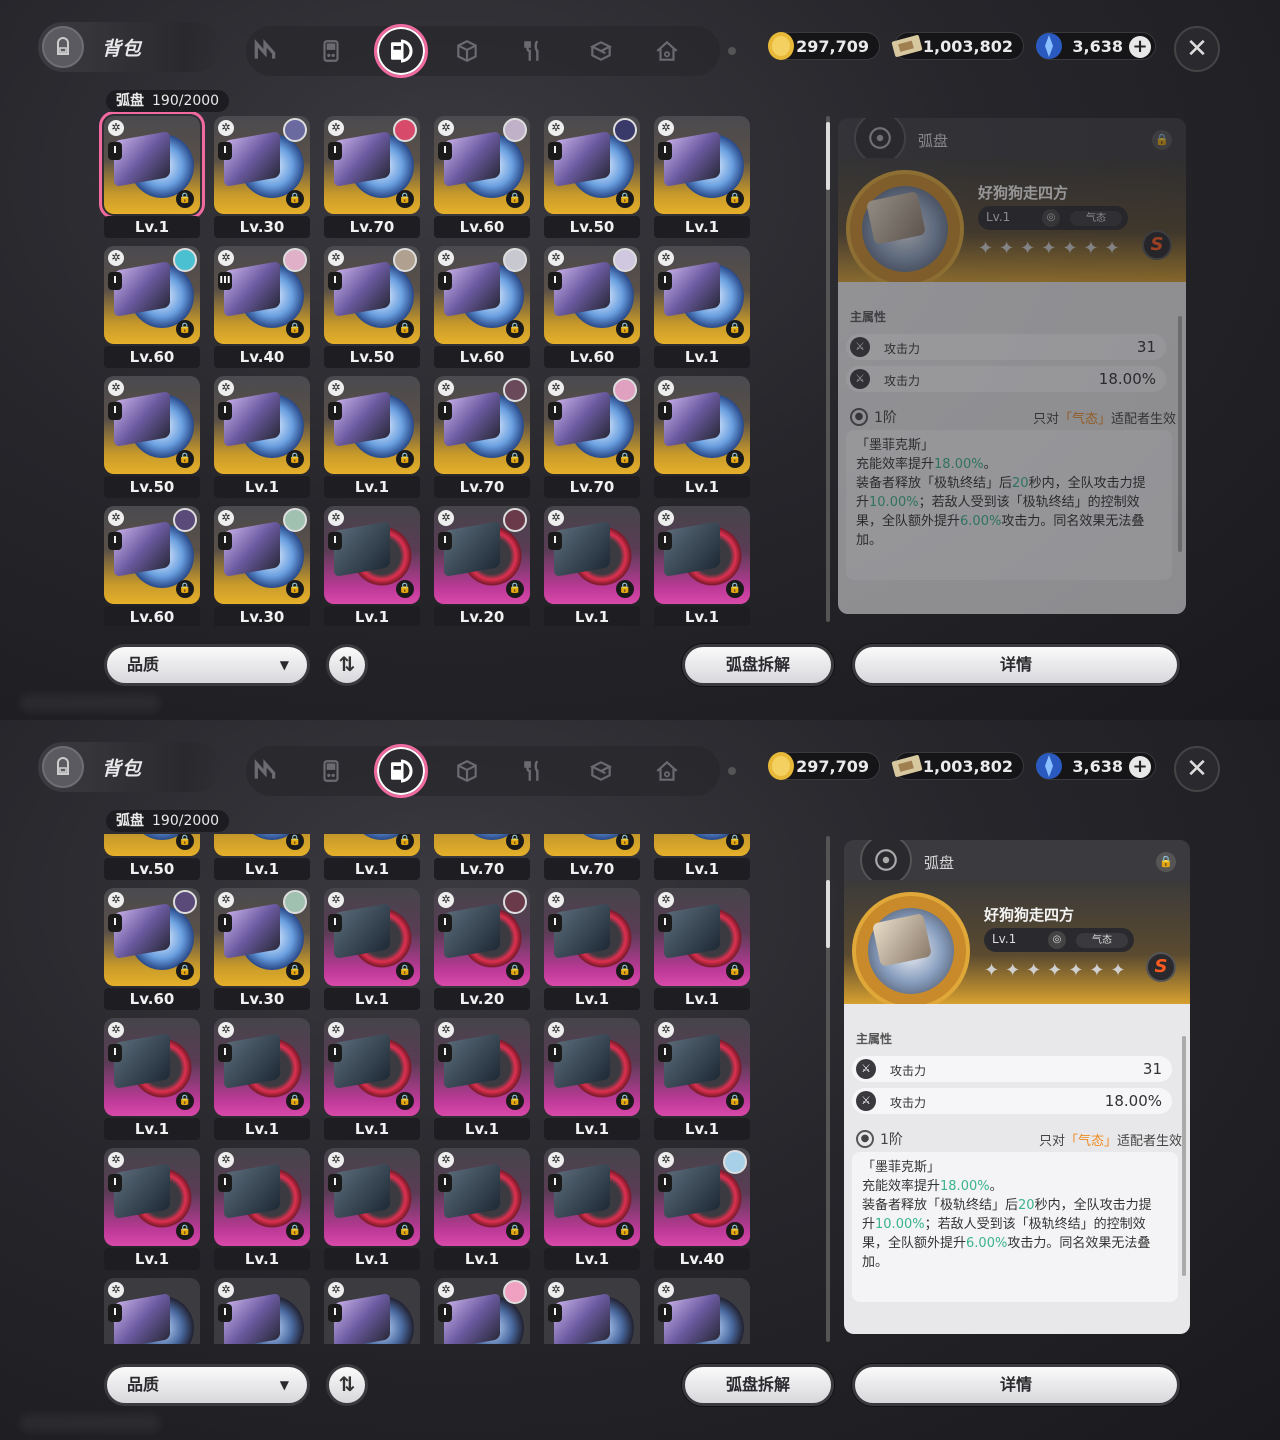  What do you see at coordinates (1197, 49) in the screenshot?
I see `close-button: ✕` at bounding box center [1197, 49].